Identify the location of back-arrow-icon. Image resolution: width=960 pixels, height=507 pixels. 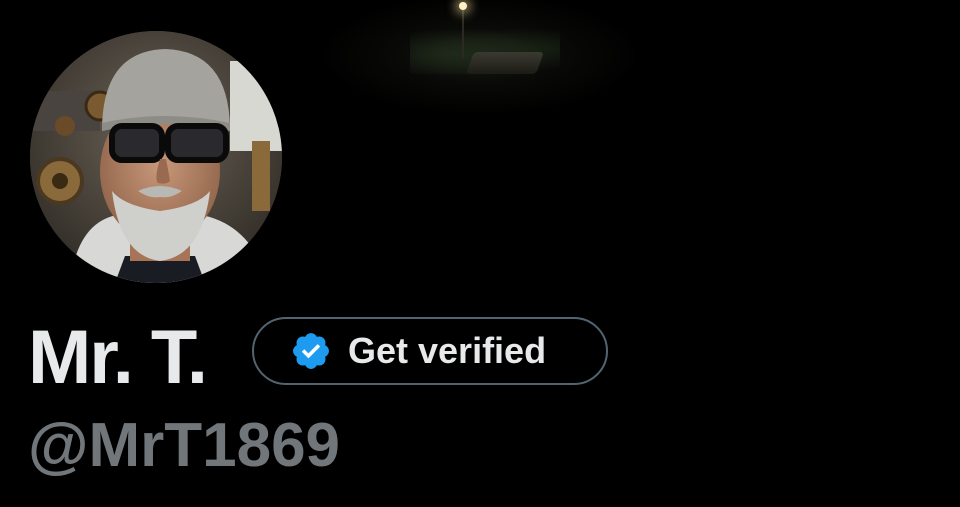
(92, 3).